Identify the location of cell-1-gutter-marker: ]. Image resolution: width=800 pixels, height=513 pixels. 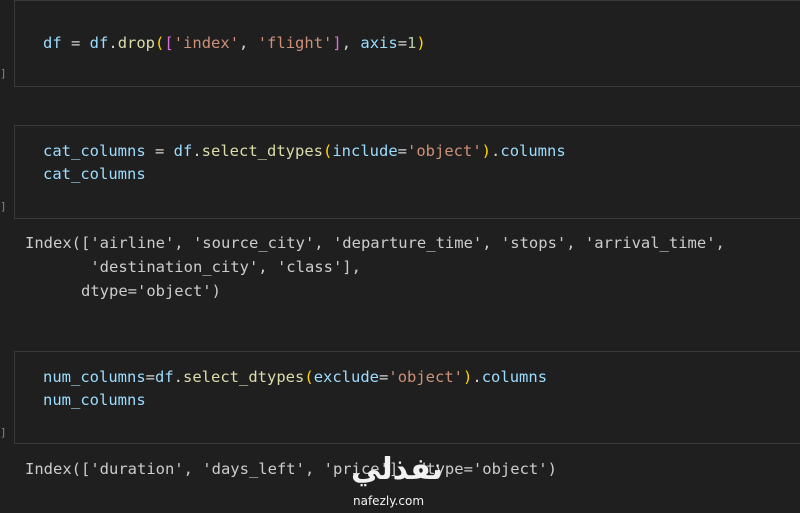
(3, 73).